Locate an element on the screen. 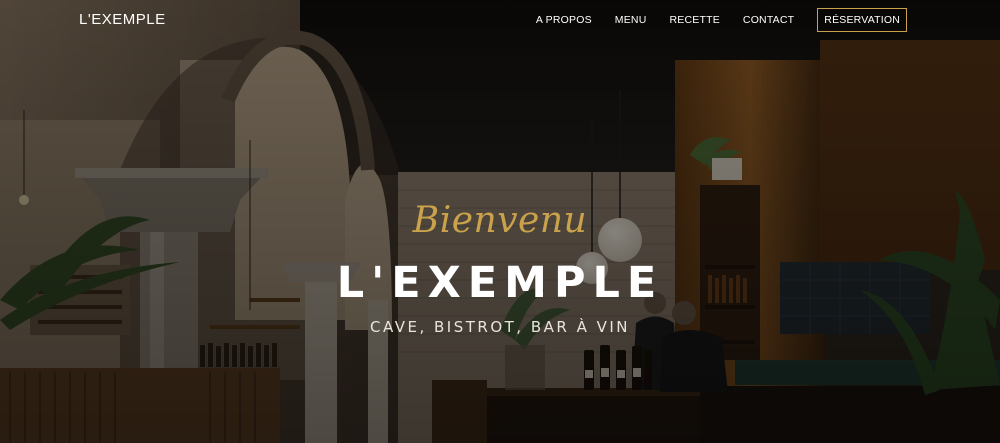 The width and height of the screenshot is (1000, 443). hero-welcome-script: Bienvenu is located at coordinates (500, 220).